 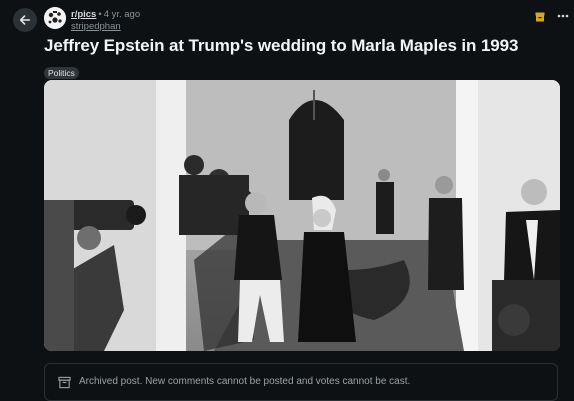 I want to click on subreddit-link: r/pics, so click(x=83, y=14).